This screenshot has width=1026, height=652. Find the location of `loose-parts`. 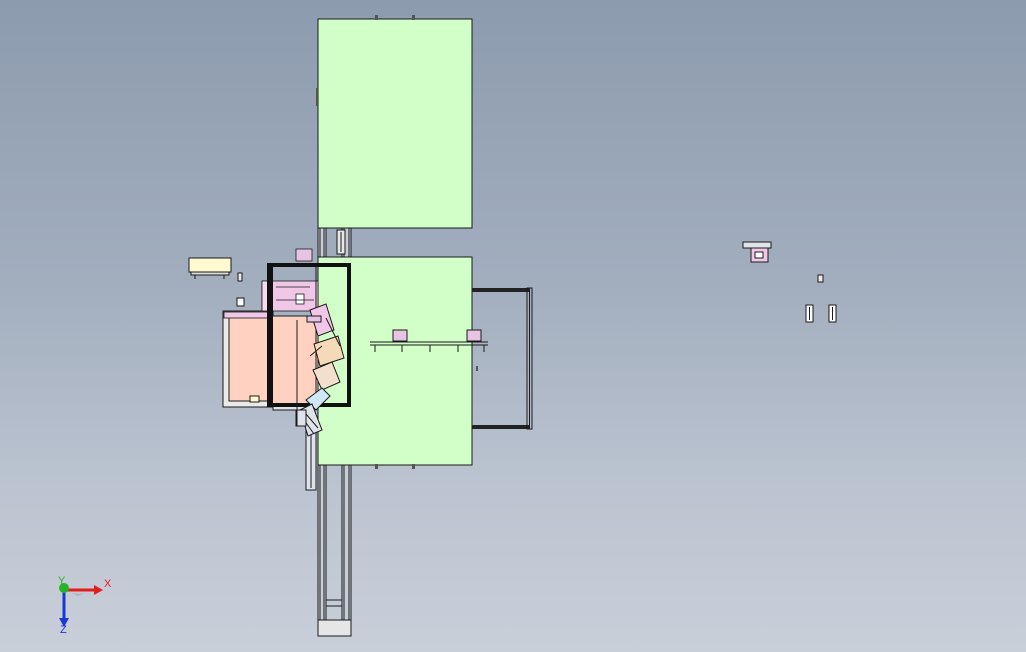

loose-parts is located at coordinates (789, 282).